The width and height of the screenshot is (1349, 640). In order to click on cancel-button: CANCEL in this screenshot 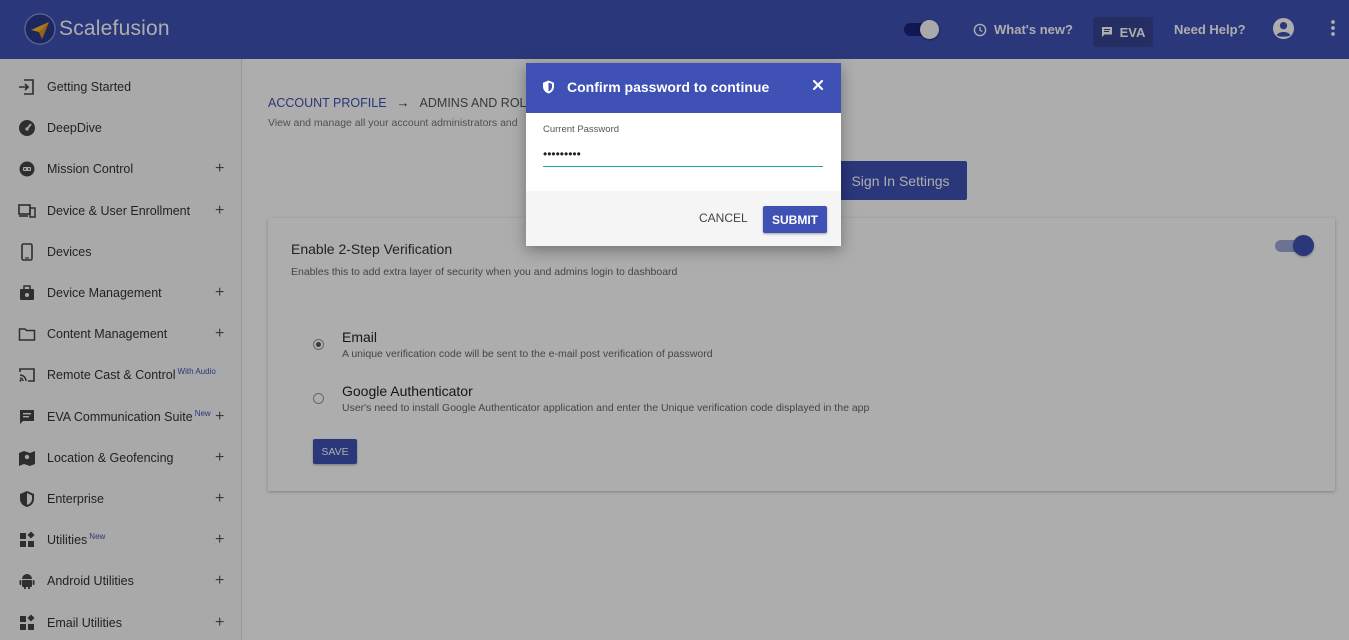, I will do `click(723, 218)`.